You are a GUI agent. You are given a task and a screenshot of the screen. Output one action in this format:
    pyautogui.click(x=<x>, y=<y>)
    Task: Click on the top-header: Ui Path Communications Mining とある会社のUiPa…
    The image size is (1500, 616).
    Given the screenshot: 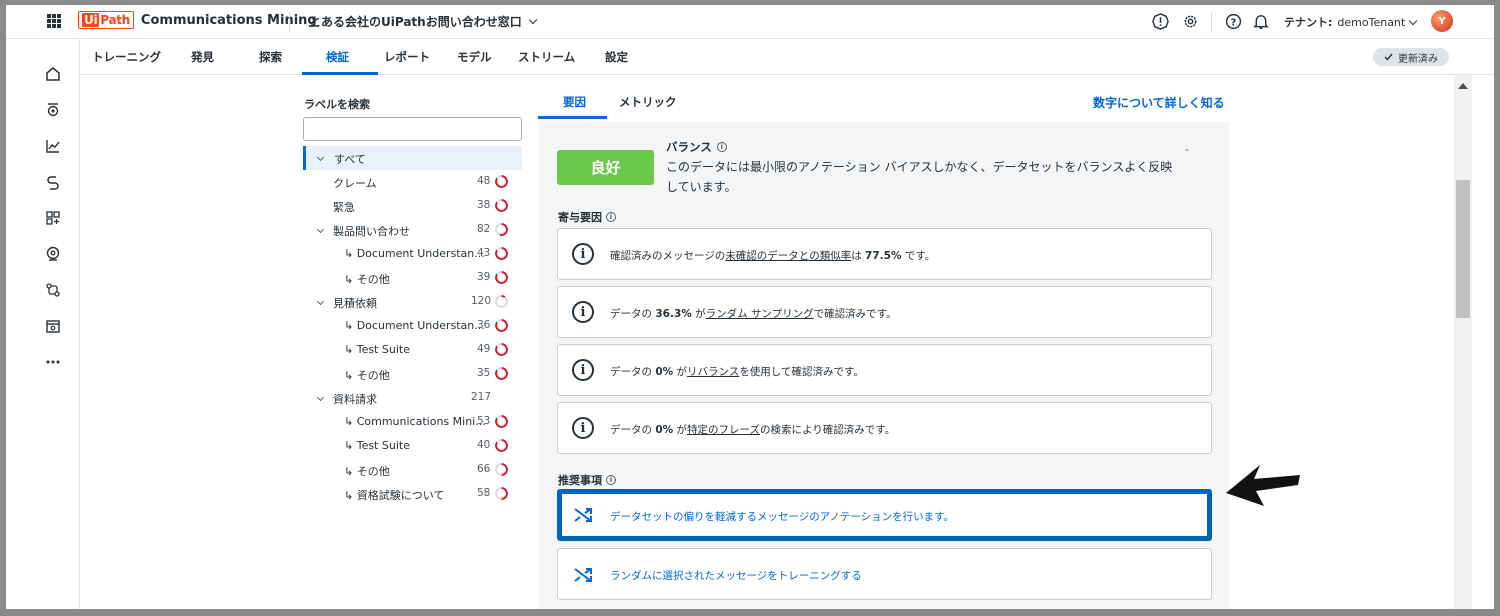 What is the action you would take?
    pyautogui.click(x=750, y=22)
    